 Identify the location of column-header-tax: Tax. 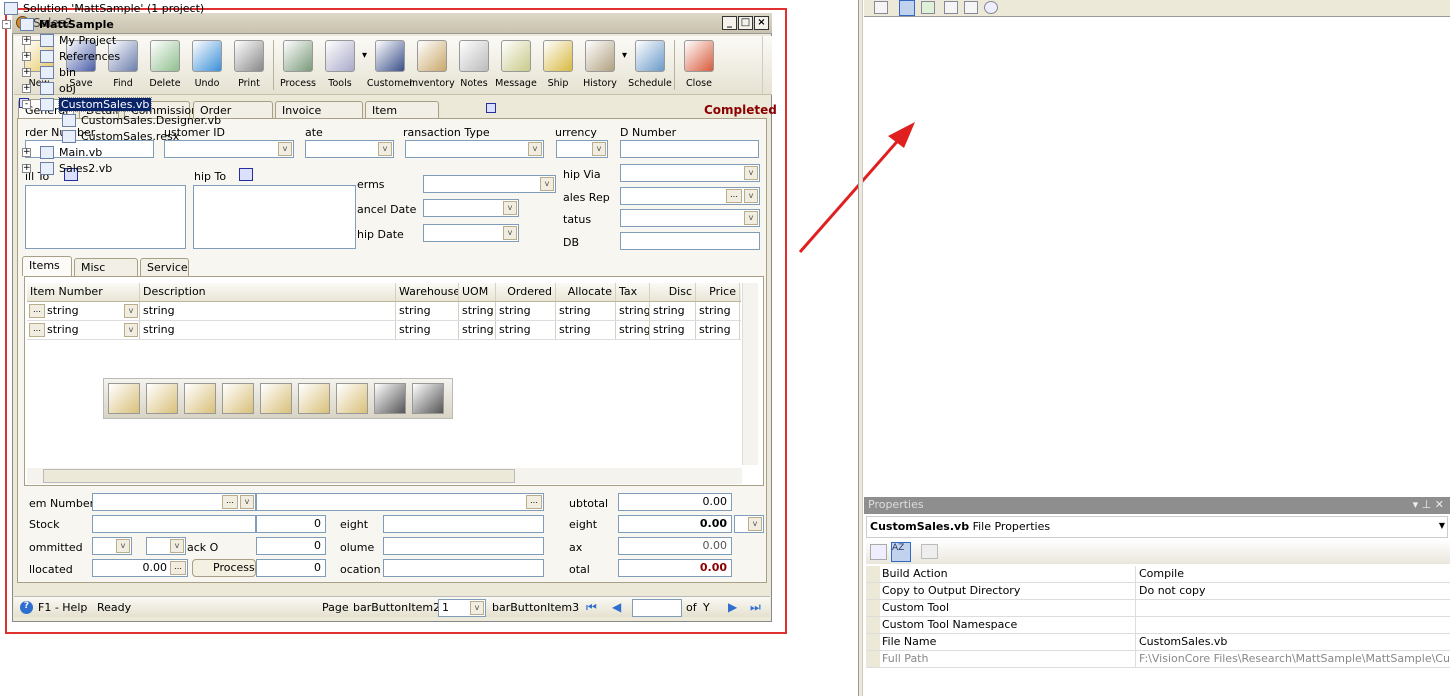
(633, 292).